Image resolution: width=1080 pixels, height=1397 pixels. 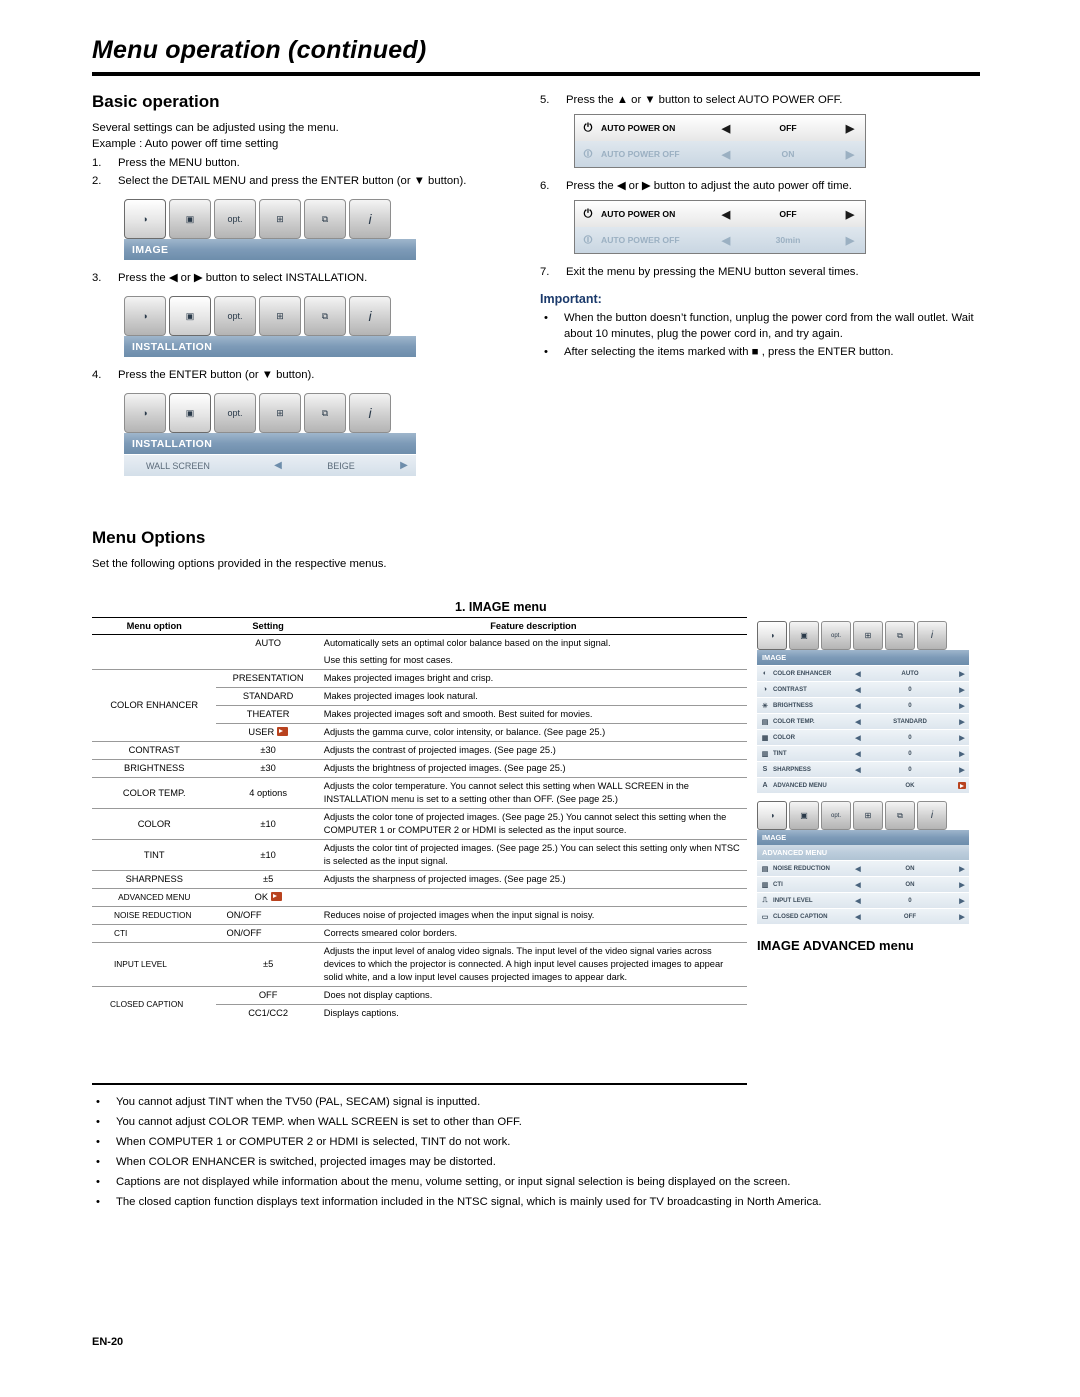 I want to click on th-menu-option: Menu option, so click(x=154, y=626).